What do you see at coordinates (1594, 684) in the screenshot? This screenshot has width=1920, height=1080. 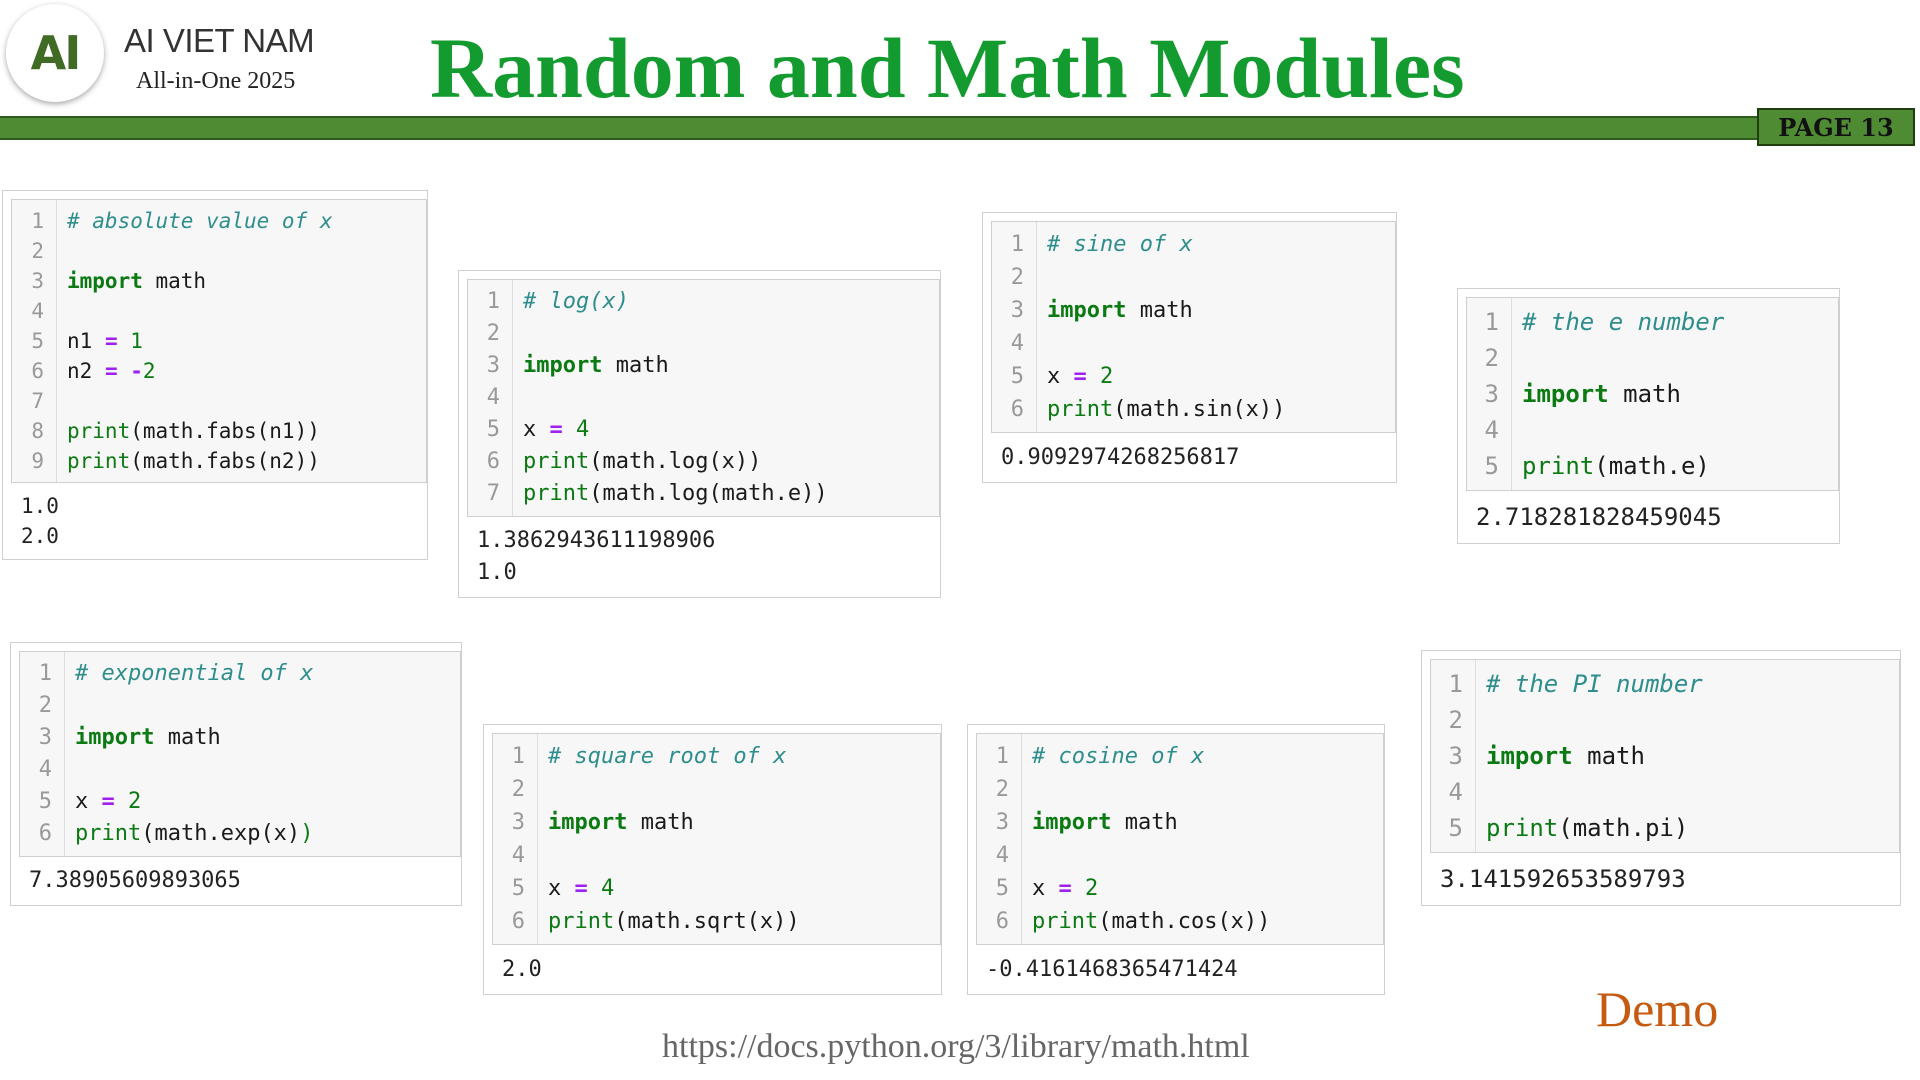 I see `code-token: # the PI number` at bounding box center [1594, 684].